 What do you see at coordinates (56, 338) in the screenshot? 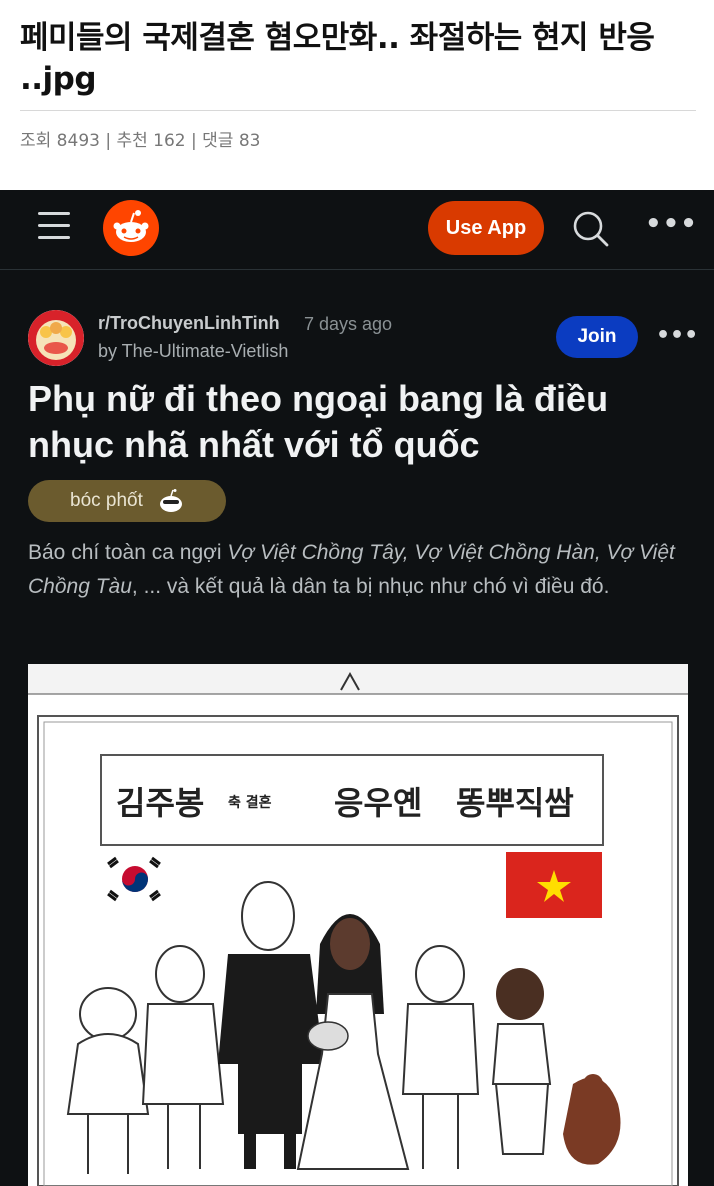
I see `subreddit-avatar` at bounding box center [56, 338].